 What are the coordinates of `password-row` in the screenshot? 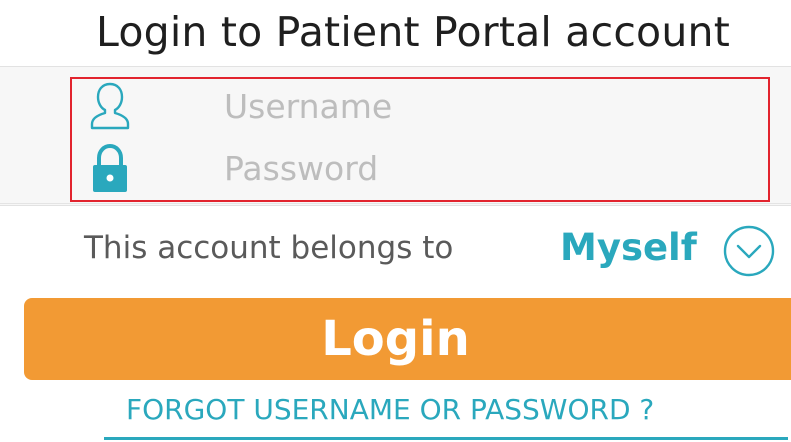 It's located at (420, 168).